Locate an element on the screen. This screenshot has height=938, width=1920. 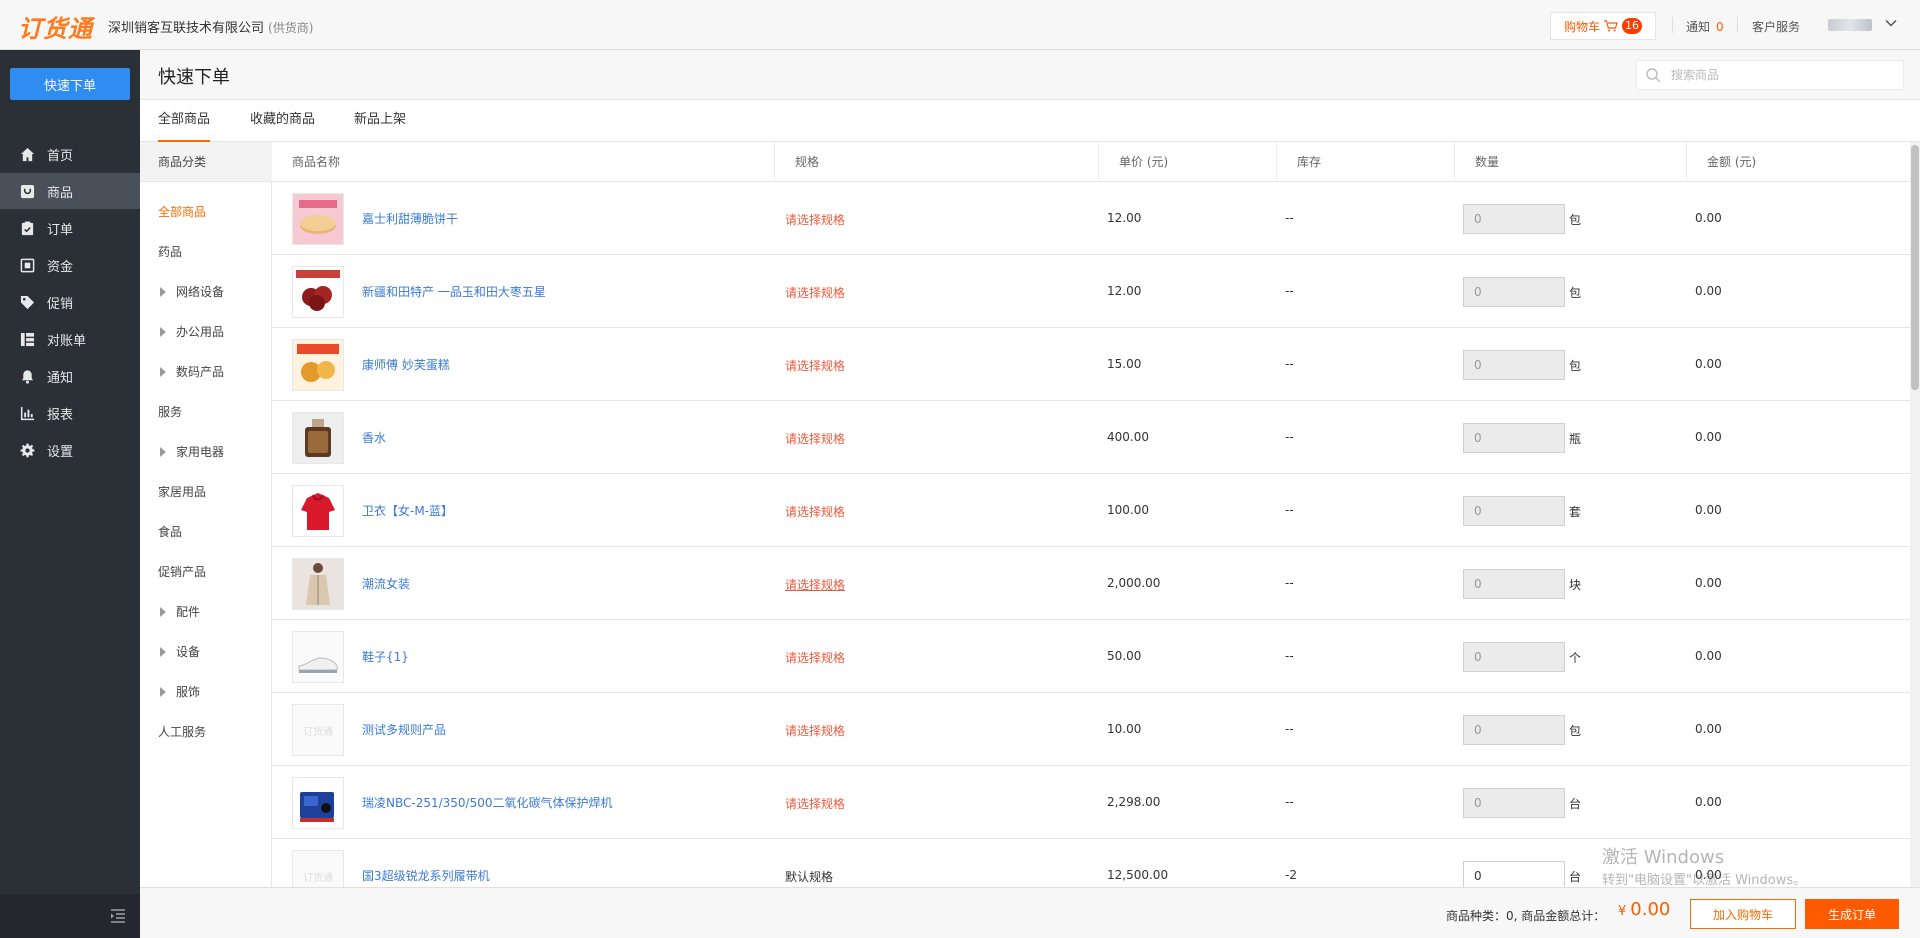
user-avatar is located at coordinates (1850, 25).